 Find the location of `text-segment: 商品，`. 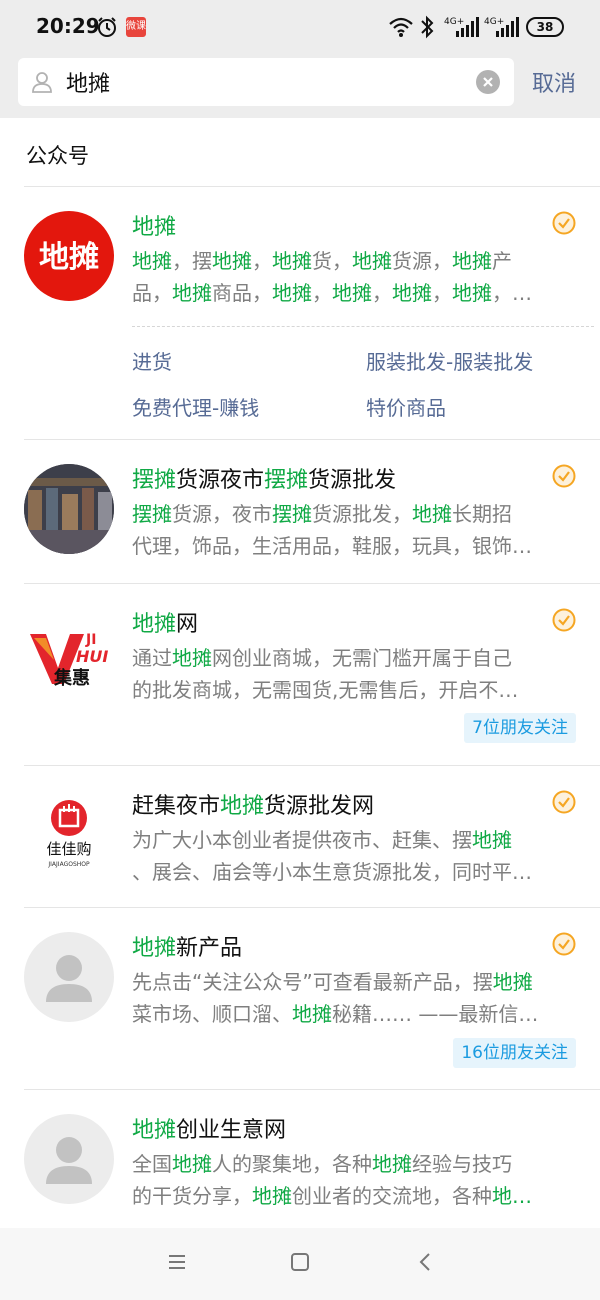

text-segment: 商品， is located at coordinates (242, 293).